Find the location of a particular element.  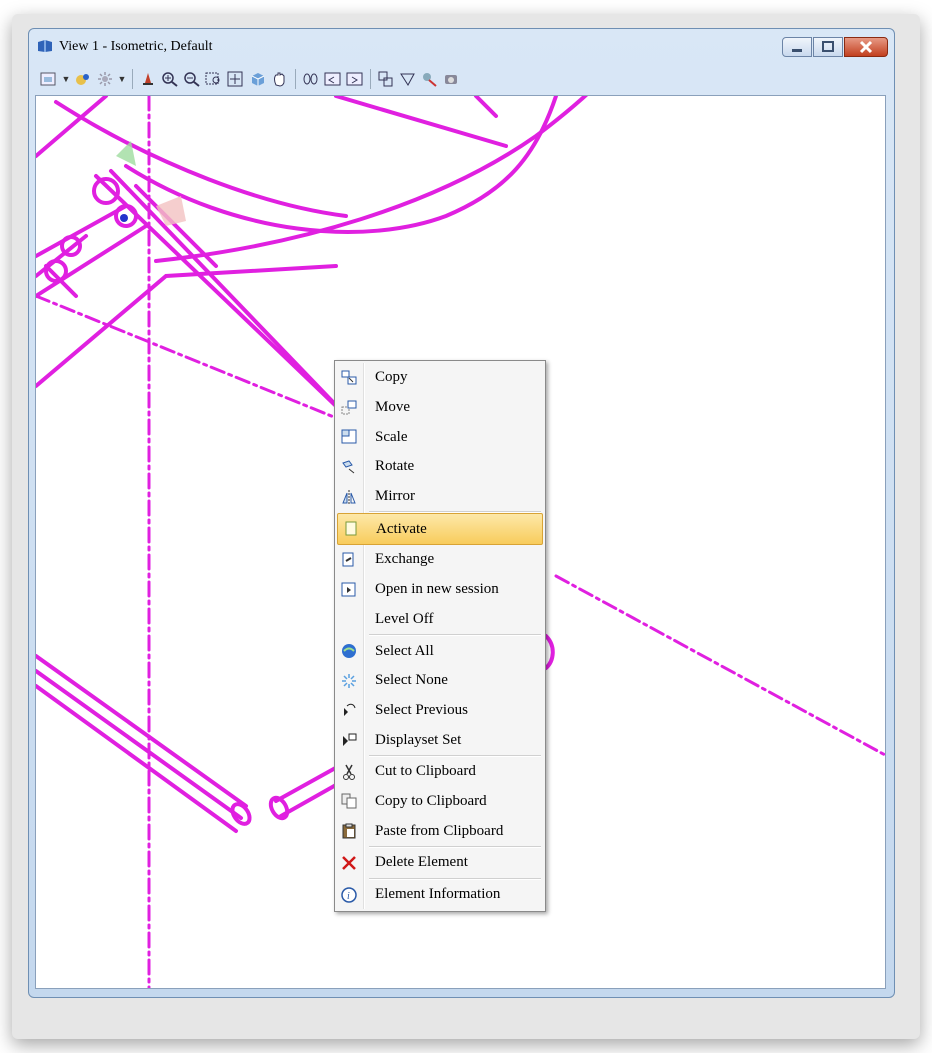

menu-item-delete-element: Delete Element is located at coordinates (440, 863).